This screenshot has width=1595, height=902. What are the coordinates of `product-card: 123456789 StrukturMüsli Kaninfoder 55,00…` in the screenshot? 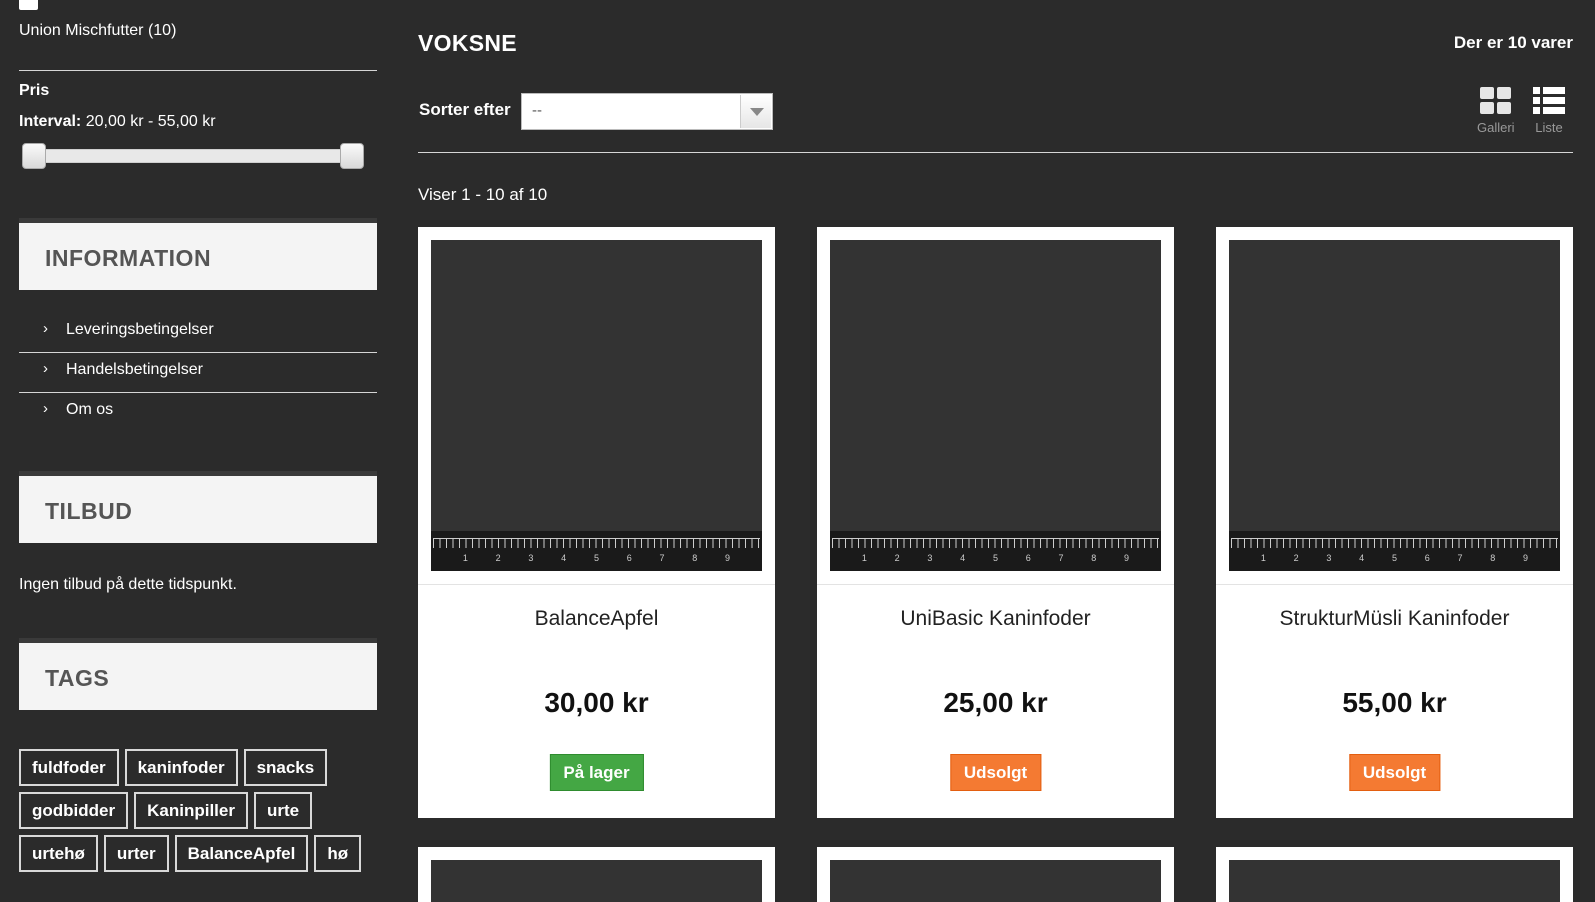 It's located at (1394, 522).